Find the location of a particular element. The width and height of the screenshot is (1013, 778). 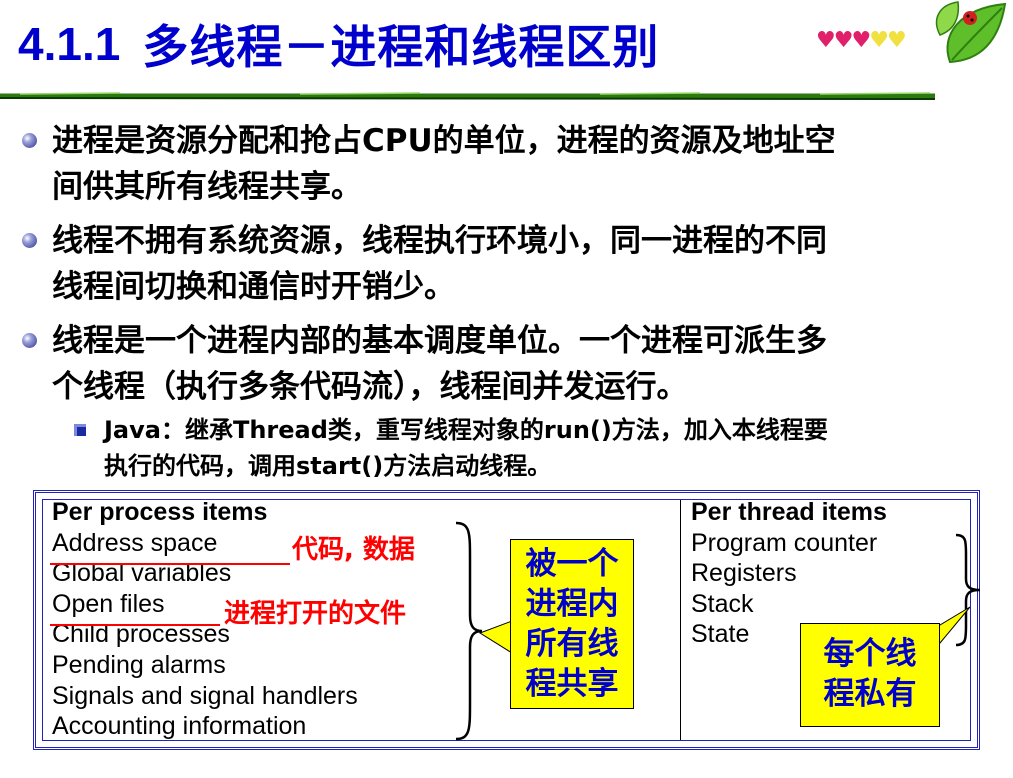

title-number: 4.1.1 is located at coordinates (69, 44).